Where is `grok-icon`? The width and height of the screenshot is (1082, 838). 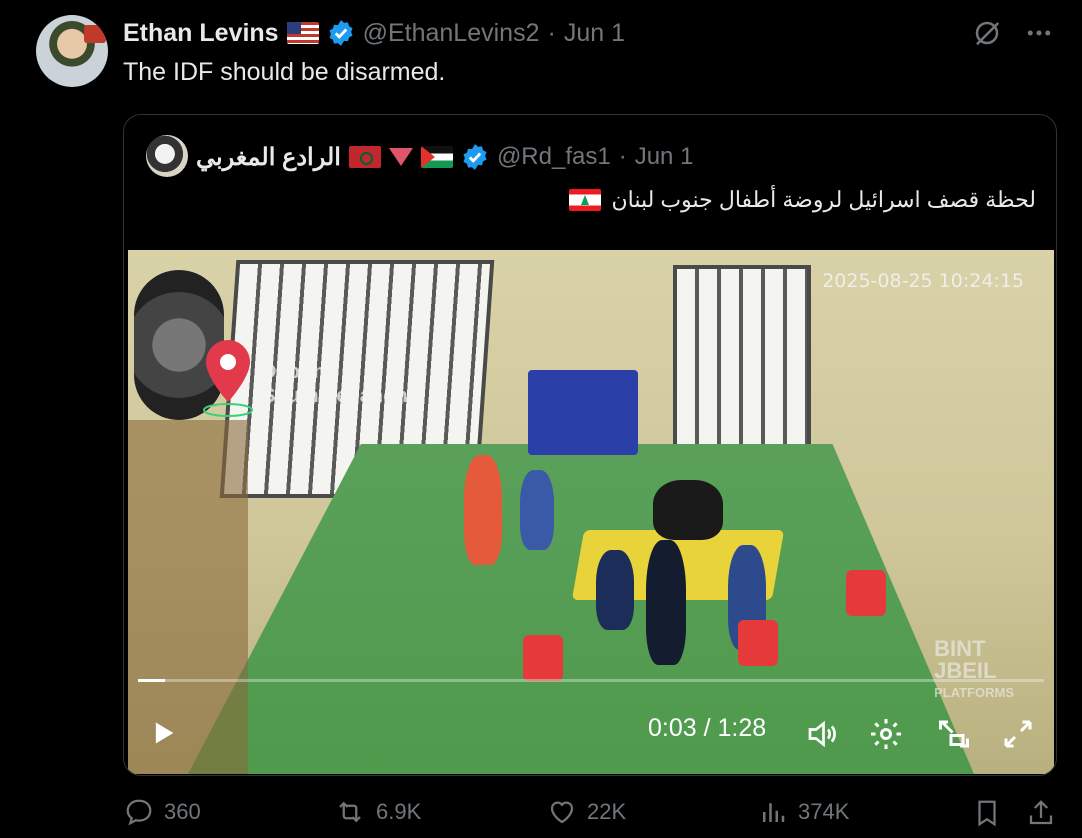 grok-icon is located at coordinates (987, 33).